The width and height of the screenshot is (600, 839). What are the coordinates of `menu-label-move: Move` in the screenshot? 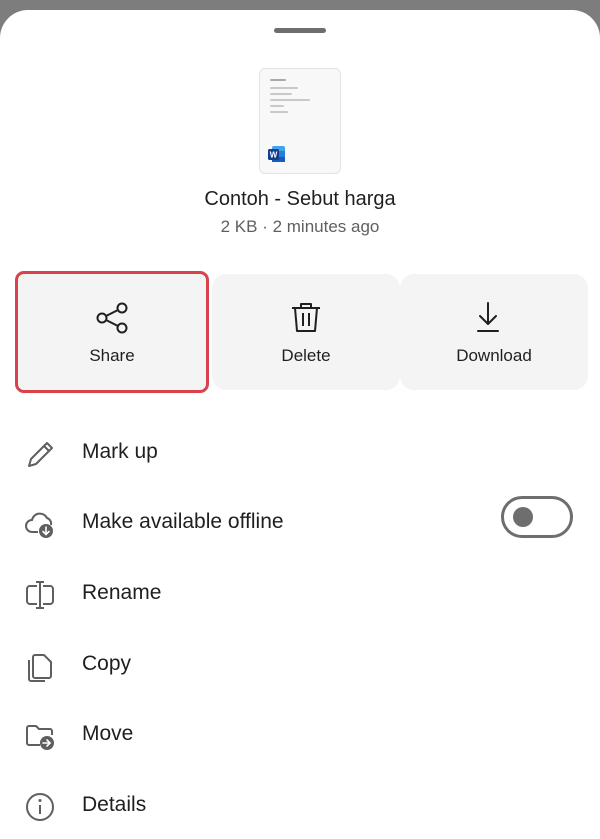 It's located at (108, 733).